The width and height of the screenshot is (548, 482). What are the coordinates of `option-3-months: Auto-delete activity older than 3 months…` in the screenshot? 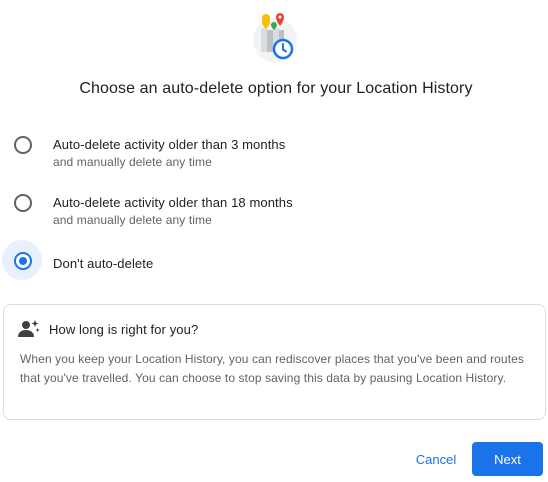 It's located at (274, 146).